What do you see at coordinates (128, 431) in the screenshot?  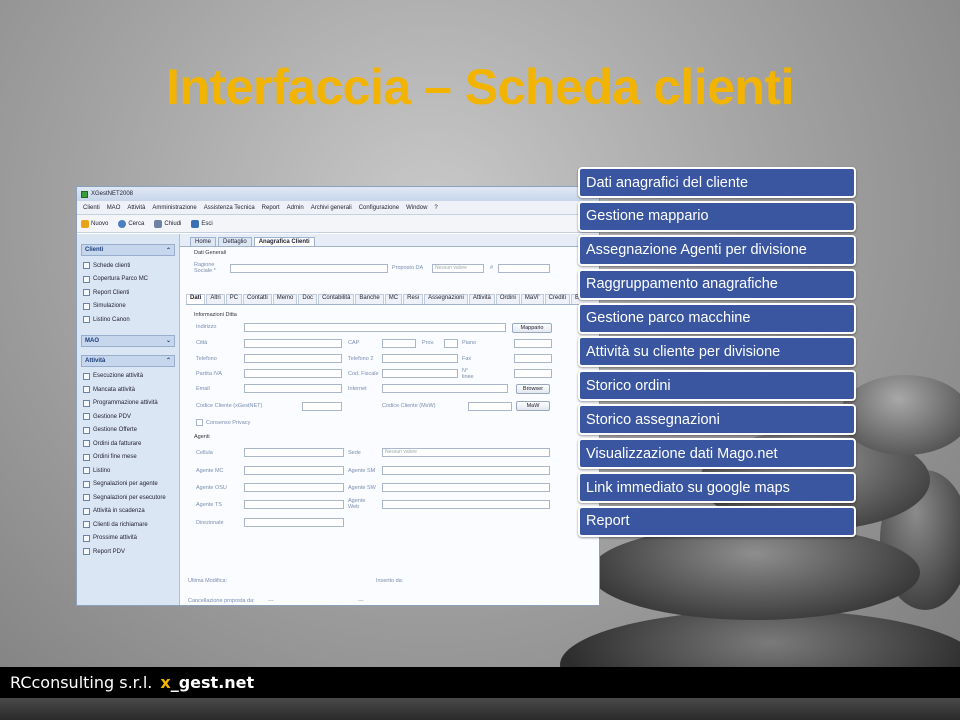 I see `sidebar-item: Gestione Offerte` at bounding box center [128, 431].